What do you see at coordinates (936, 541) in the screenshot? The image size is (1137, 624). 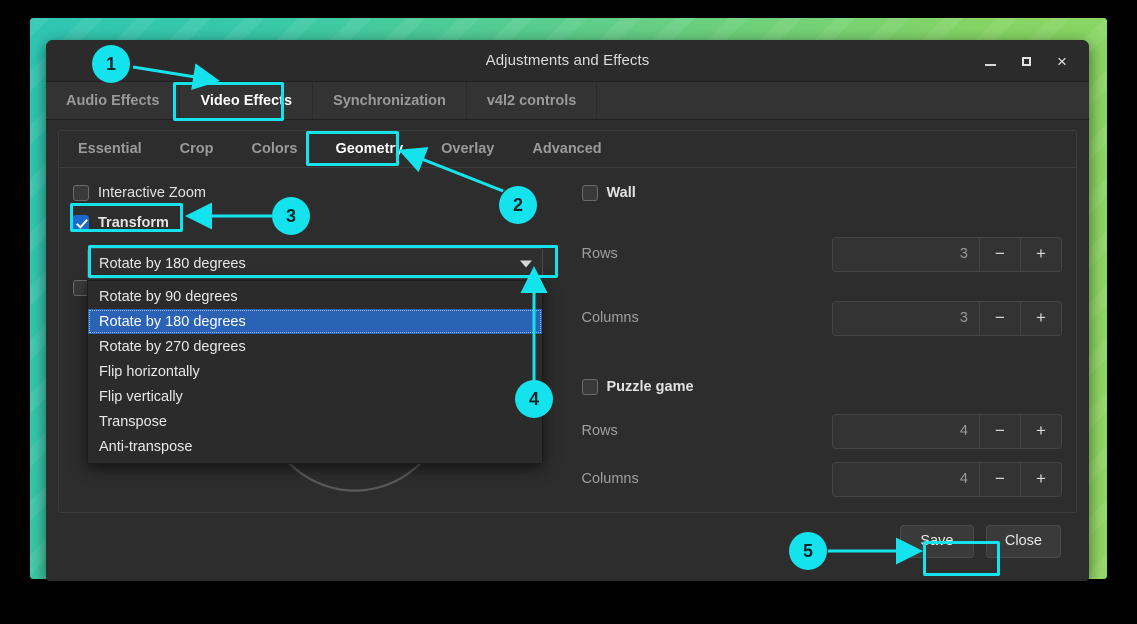 I see `save-button: Save` at bounding box center [936, 541].